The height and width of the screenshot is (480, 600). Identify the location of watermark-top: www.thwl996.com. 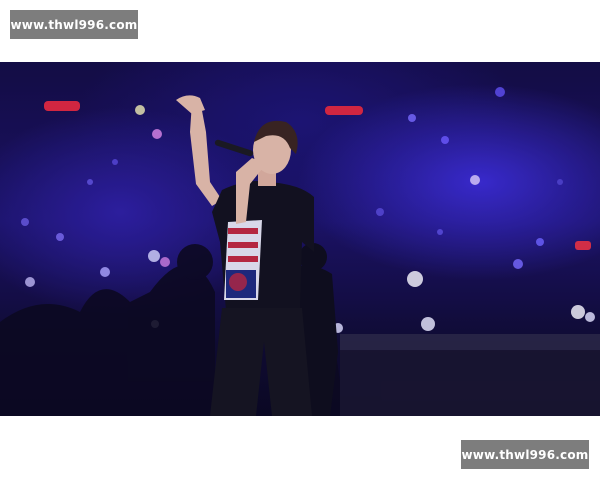
(74, 24).